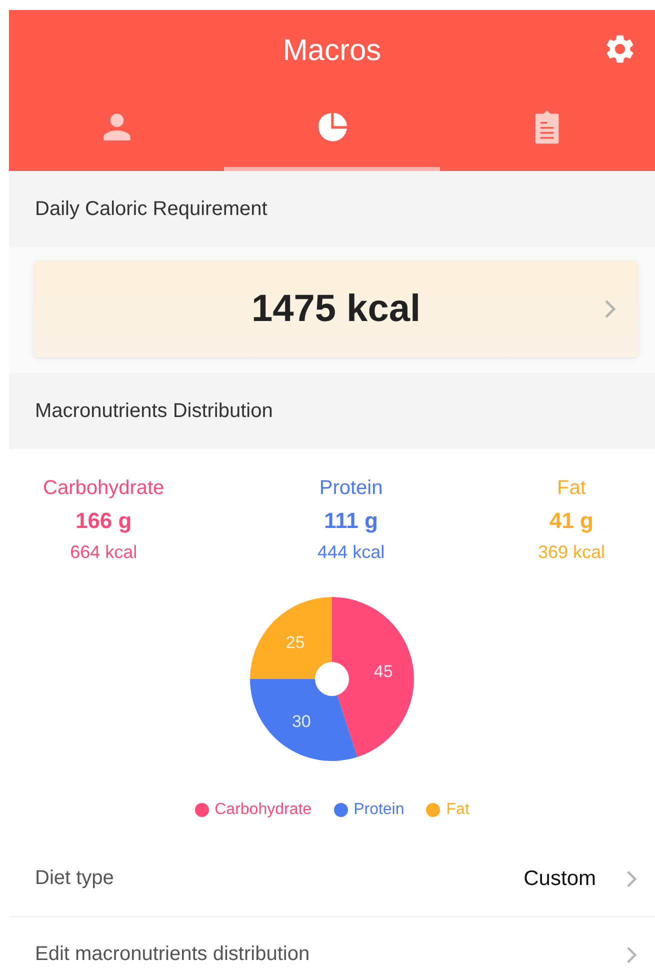 The image size is (655, 968). I want to click on legend-label: Protein, so click(379, 810).